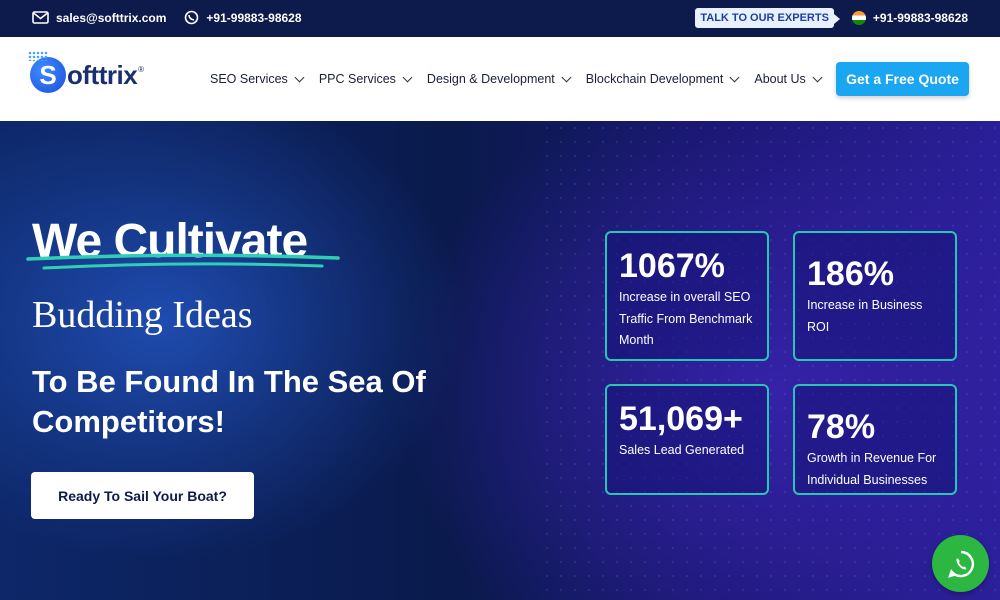 The height and width of the screenshot is (600, 1000). Describe the element at coordinates (38, 56) in the screenshot. I see `logo-dots-icon` at that location.